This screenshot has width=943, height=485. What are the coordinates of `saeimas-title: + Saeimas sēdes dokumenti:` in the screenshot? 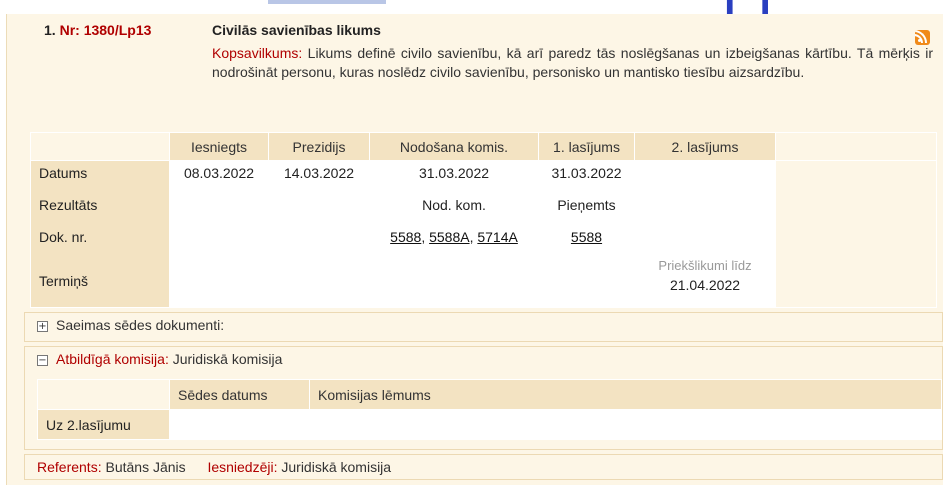 It's located at (130, 325).